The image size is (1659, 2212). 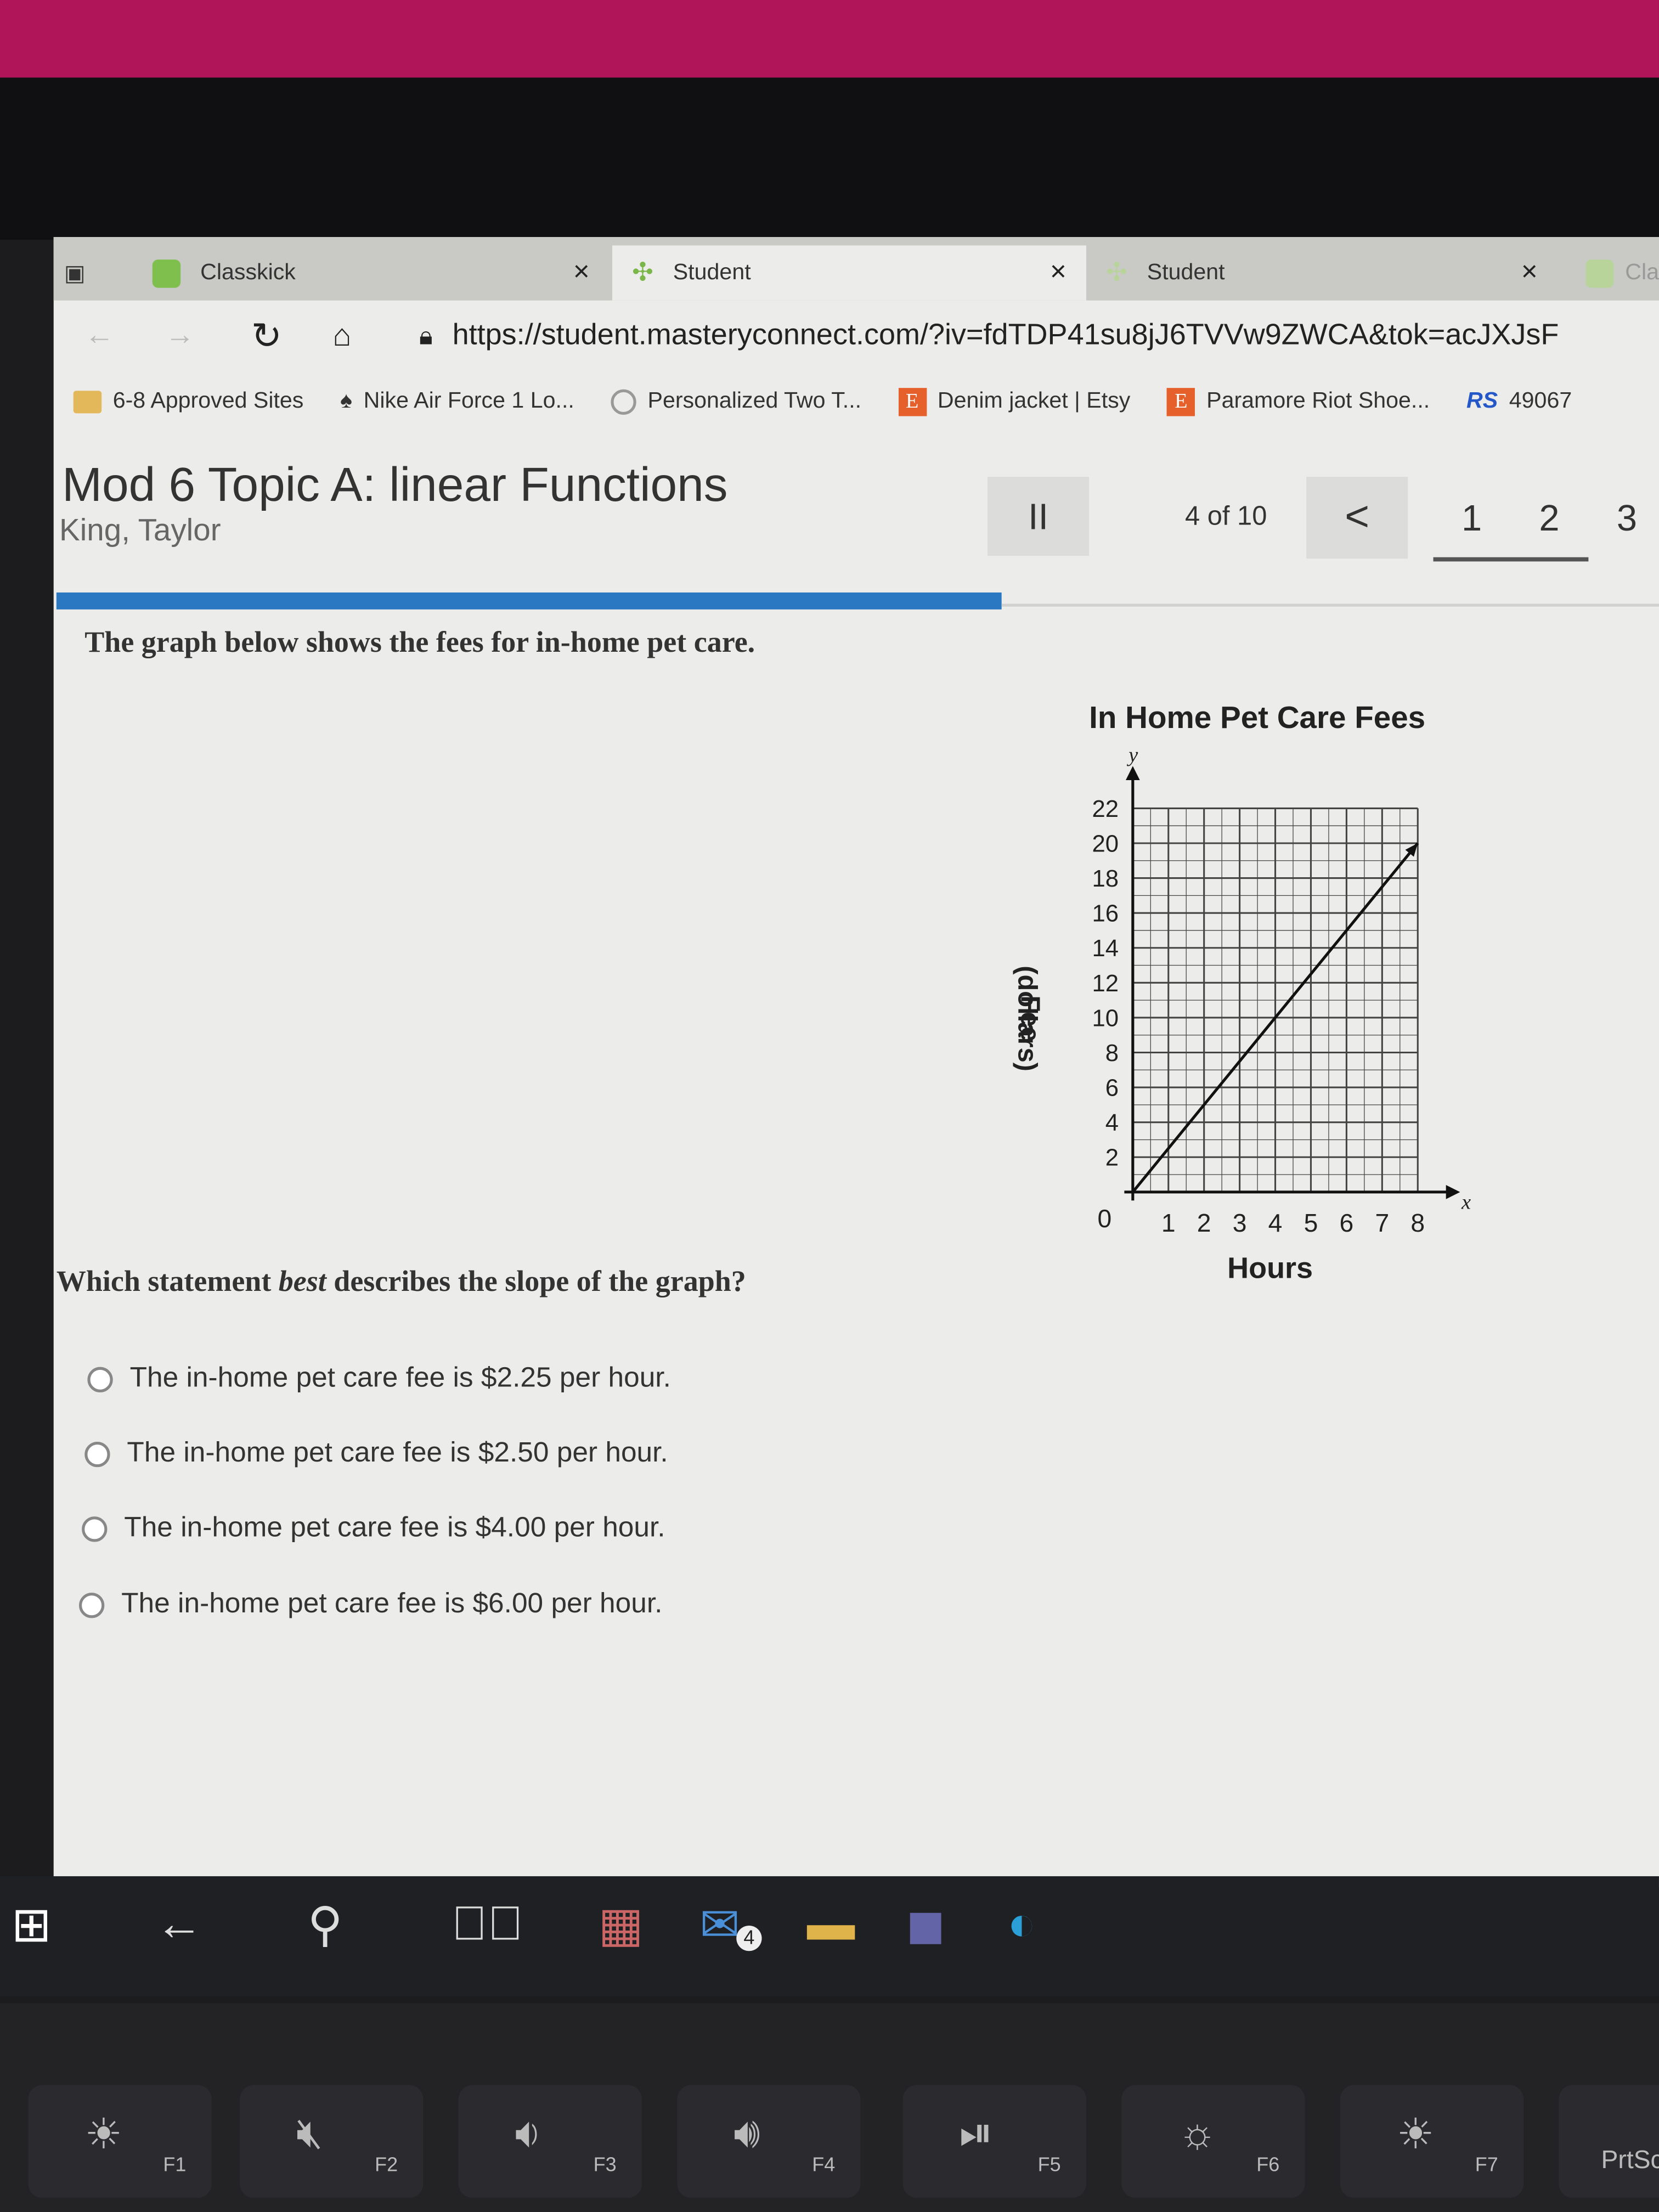 What do you see at coordinates (1049, 2164) in the screenshot?
I see `key-label: F5` at bounding box center [1049, 2164].